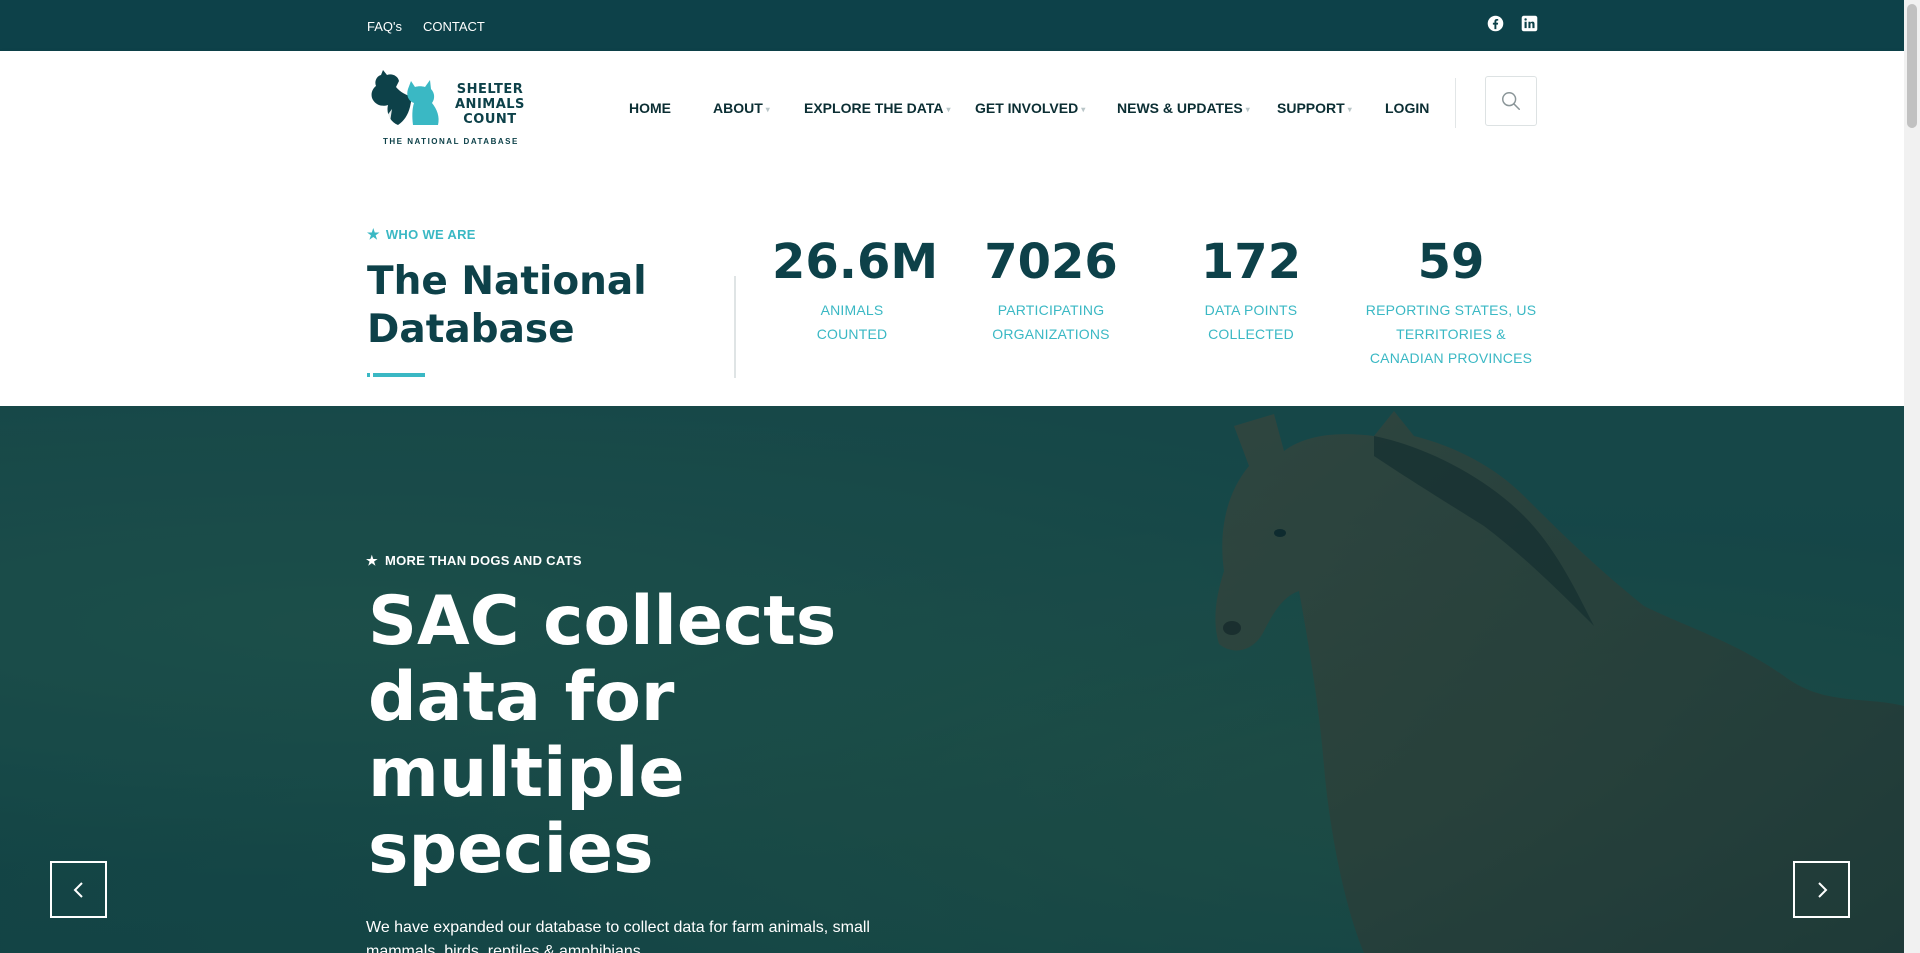 The height and width of the screenshot is (953, 1920). What do you see at coordinates (1051, 322) in the screenshot?
I see `stat-label: PARTICIPATING ORGANIZATIONS` at bounding box center [1051, 322].